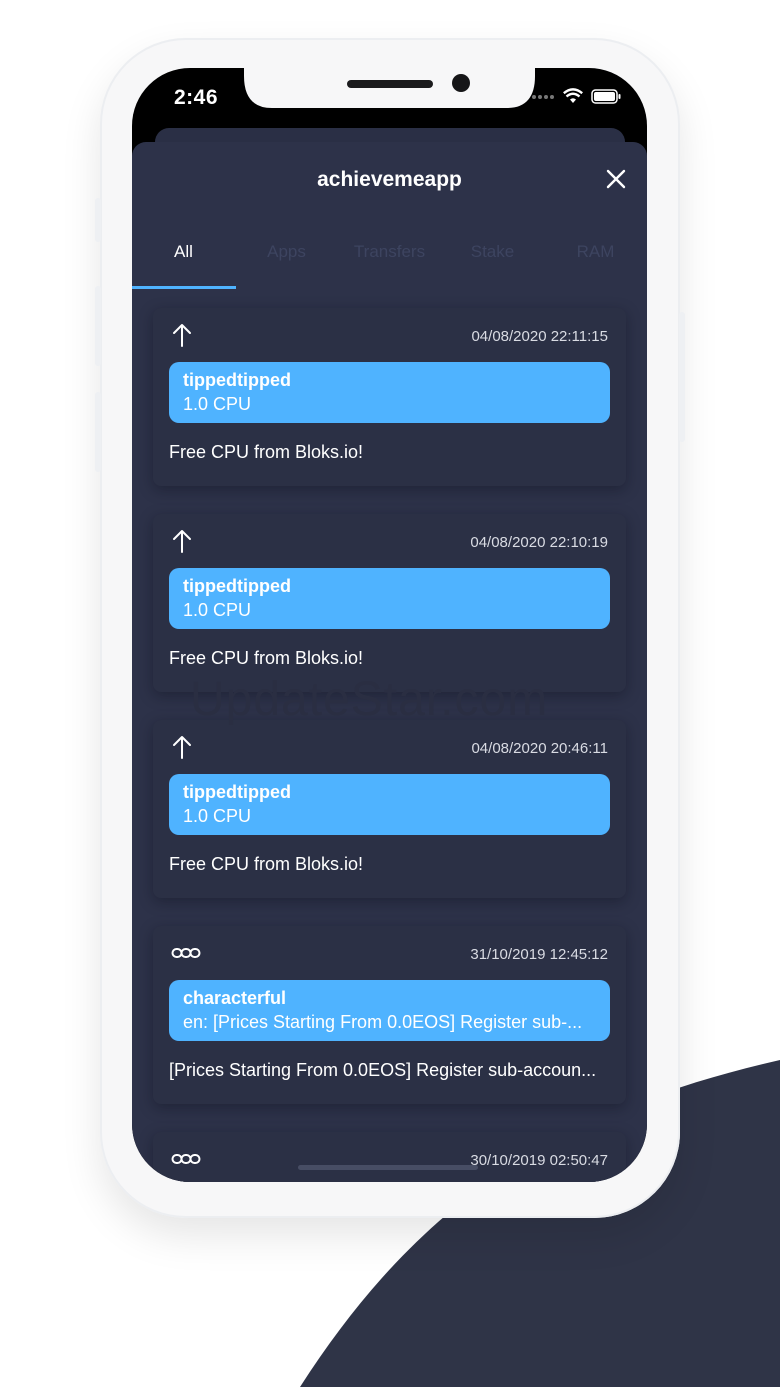  Describe the element at coordinates (98, 326) in the screenshot. I see `phone-volume-up` at that location.